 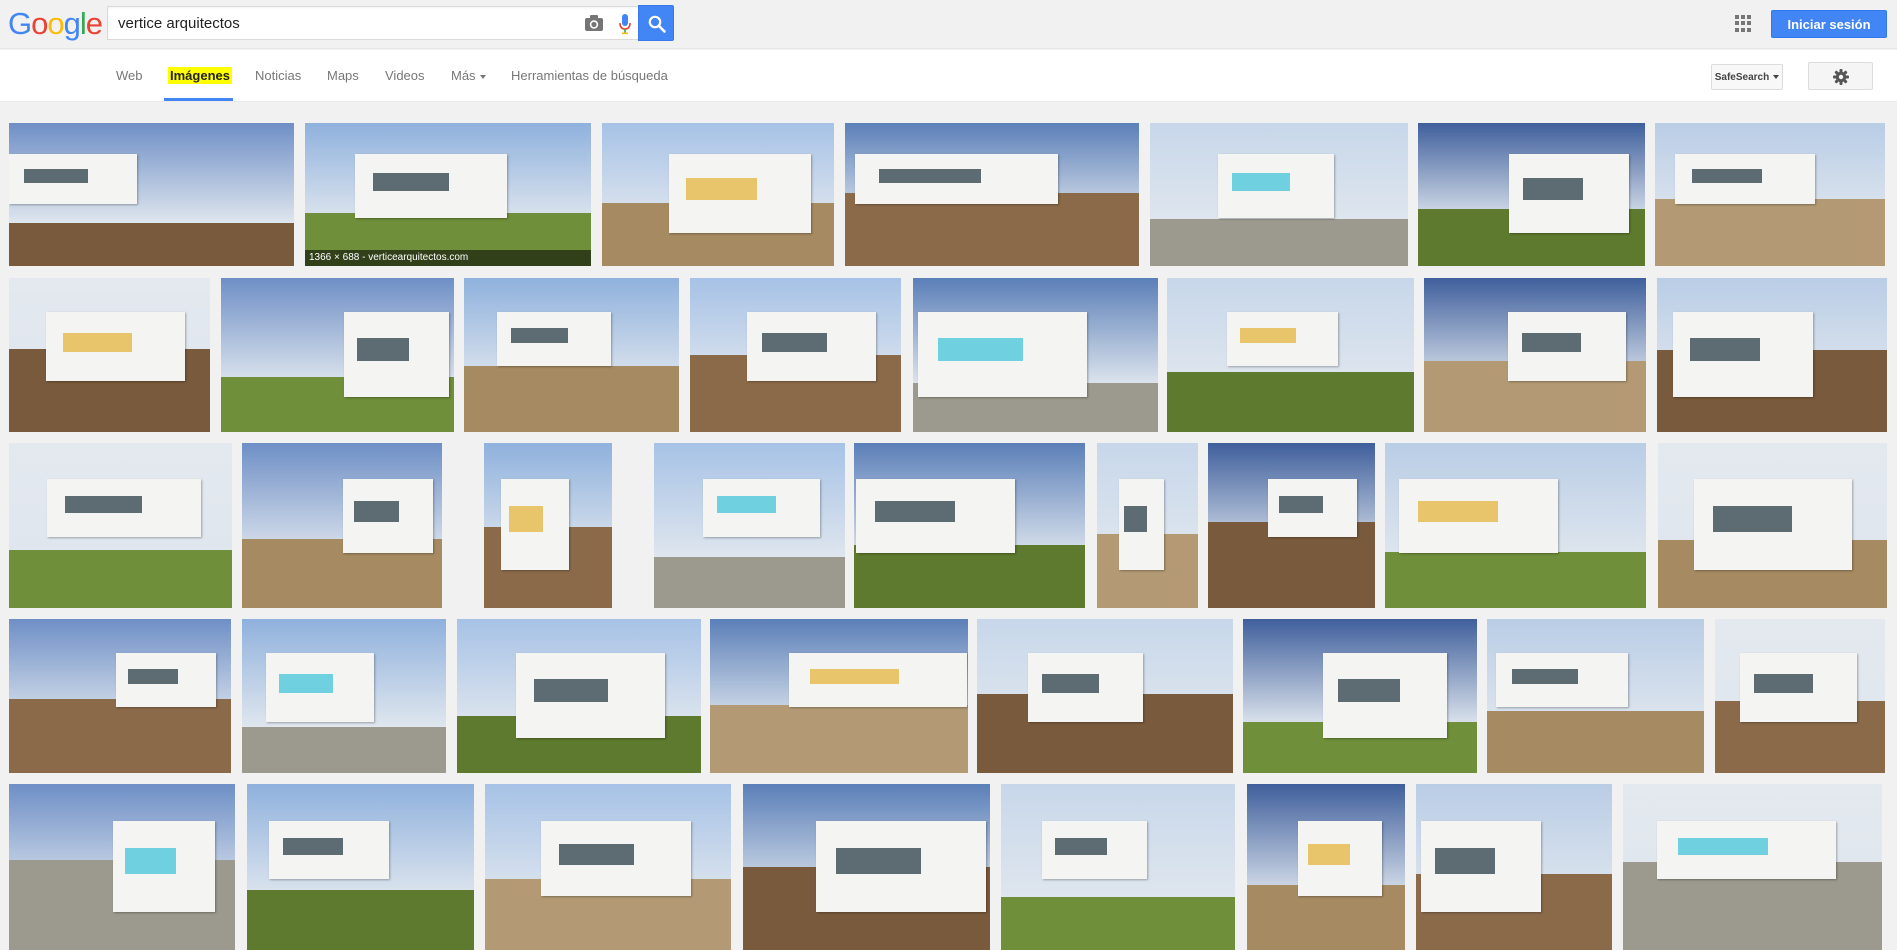 What do you see at coordinates (72, 23) in the screenshot?
I see `logo-letter: g` at bounding box center [72, 23].